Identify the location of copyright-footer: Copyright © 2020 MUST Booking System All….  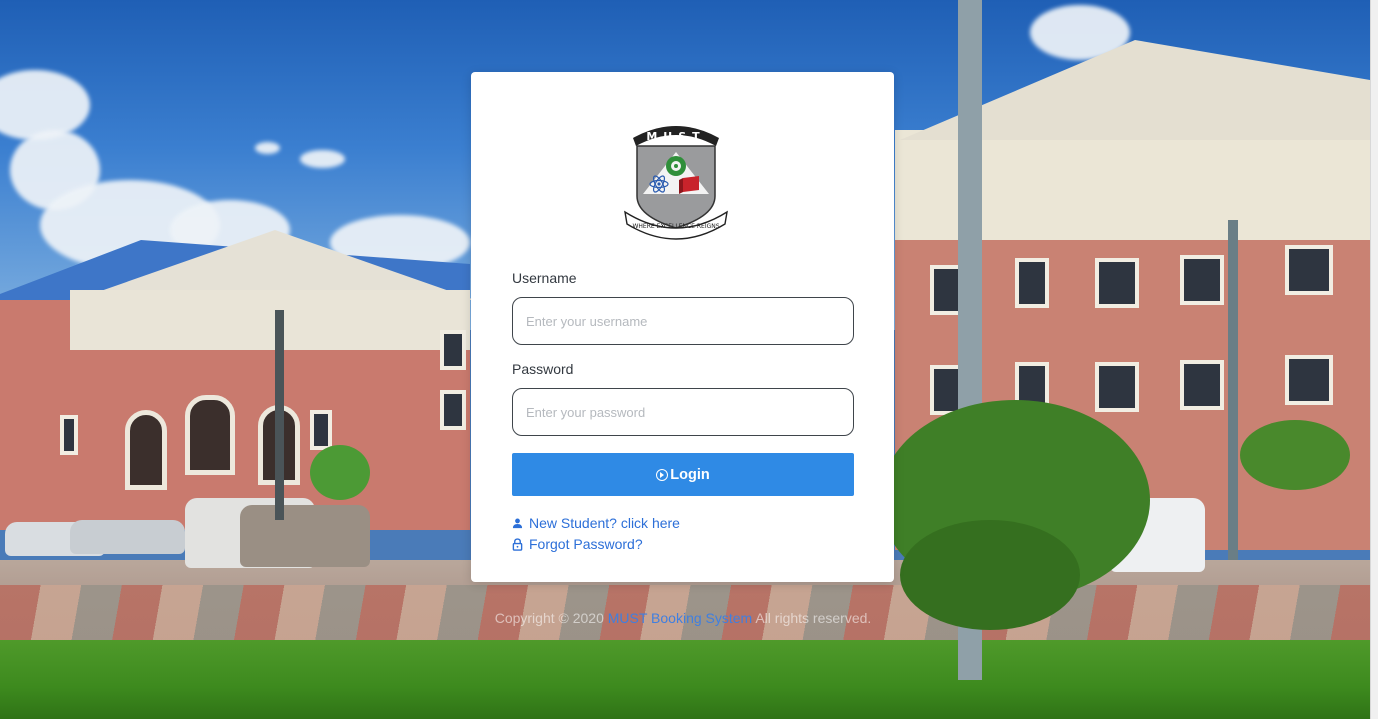
(683, 618).